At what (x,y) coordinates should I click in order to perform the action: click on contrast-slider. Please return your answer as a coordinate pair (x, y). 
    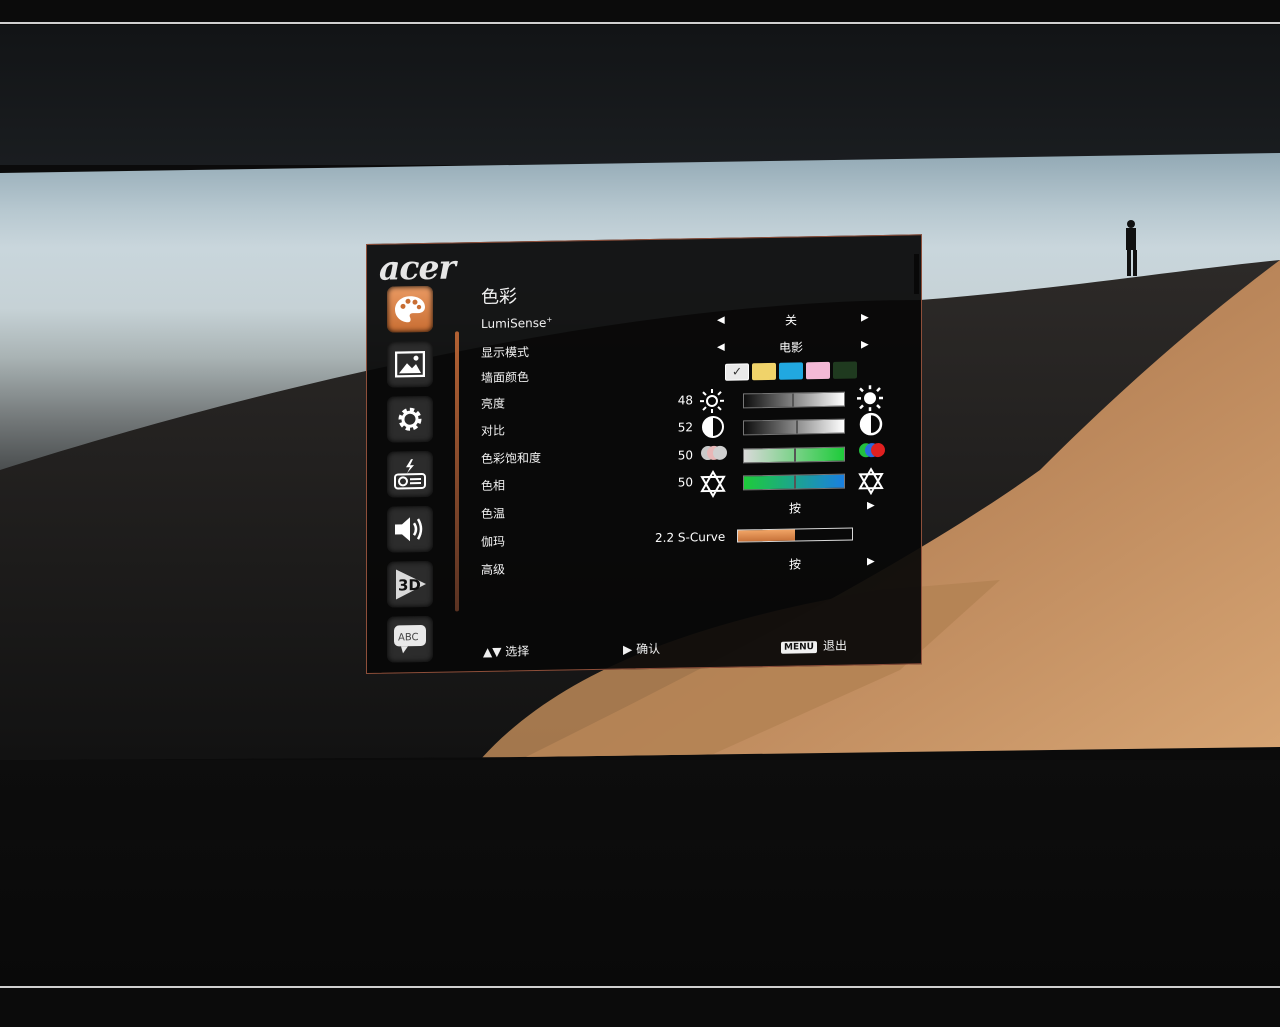
    Looking at the image, I should click on (794, 427).